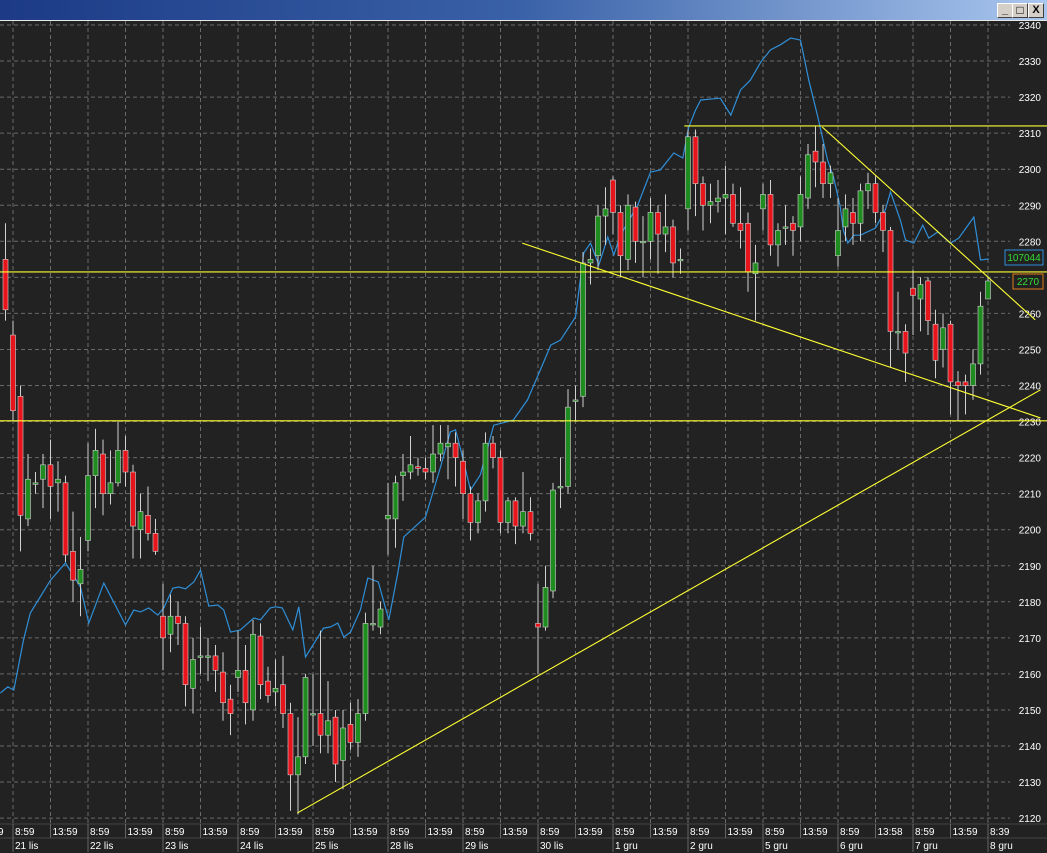  I want to click on price-tick-label: 2250, so click(1030, 350).